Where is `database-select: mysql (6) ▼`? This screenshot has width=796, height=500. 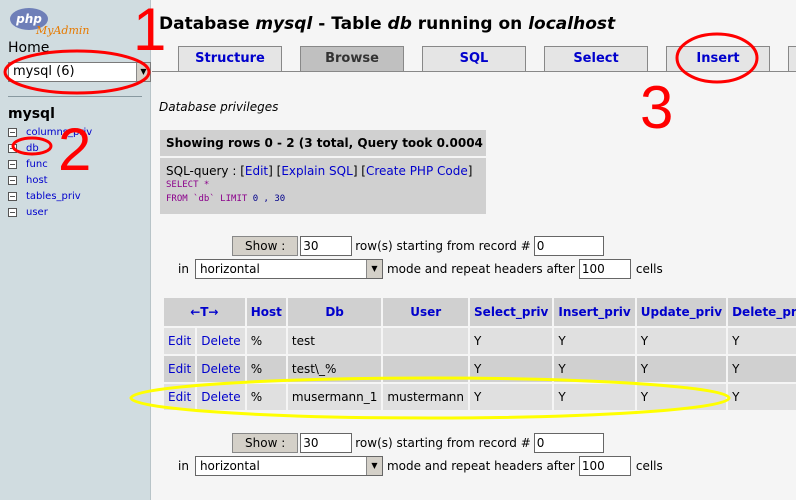 database-select: mysql (6) ▼ is located at coordinates (79, 72).